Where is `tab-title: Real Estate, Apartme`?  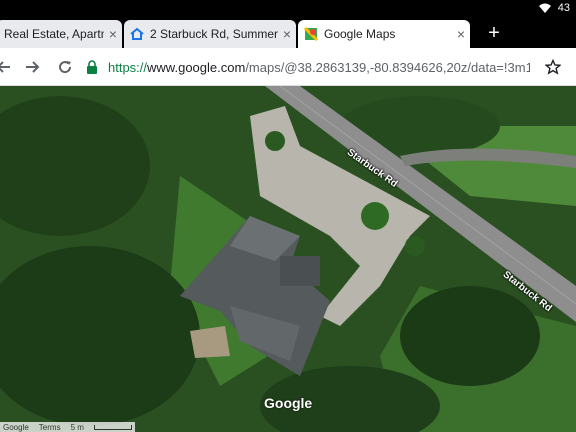 tab-title: Real Estate, Apartme is located at coordinates (54, 34).